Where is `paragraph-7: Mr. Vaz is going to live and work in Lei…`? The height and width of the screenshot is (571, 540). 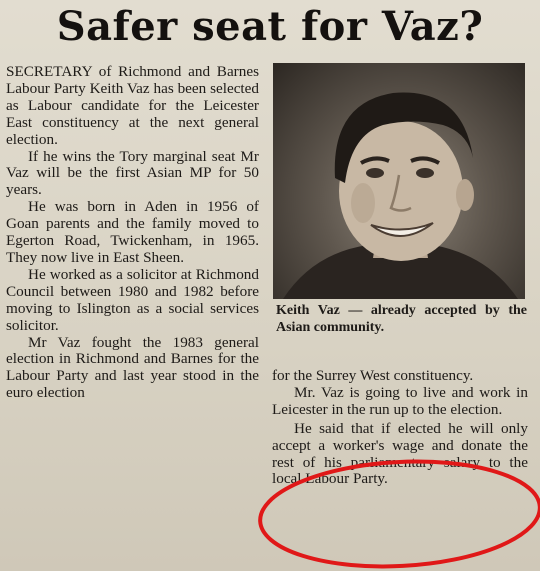
paragraph-7: Mr. Vaz is going to live and work in Lei… is located at coordinates (400, 400).